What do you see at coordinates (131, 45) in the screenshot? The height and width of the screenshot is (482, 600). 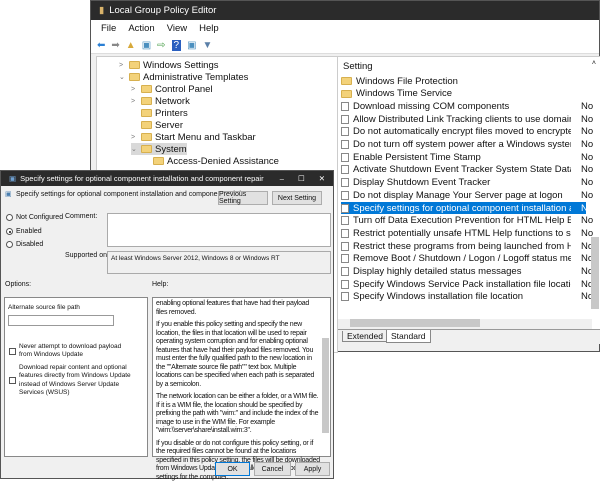 I see `up-folder-icon: ▲` at bounding box center [131, 45].